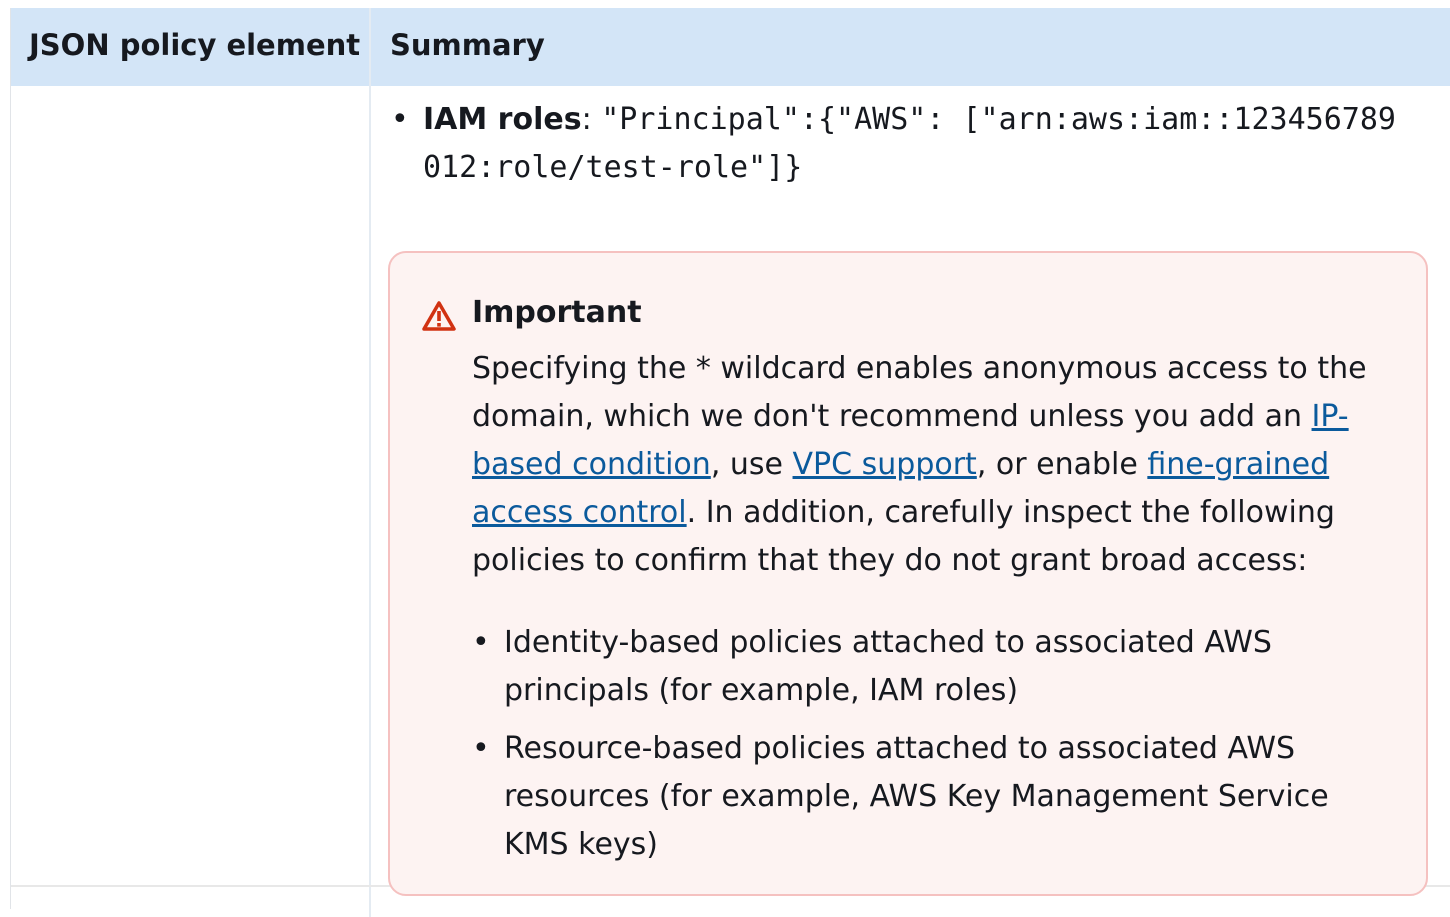 Image resolution: width=1450 pixels, height=917 pixels. What do you see at coordinates (1062, 464) in the screenshot?
I see `alert-text-3: , or enable` at bounding box center [1062, 464].